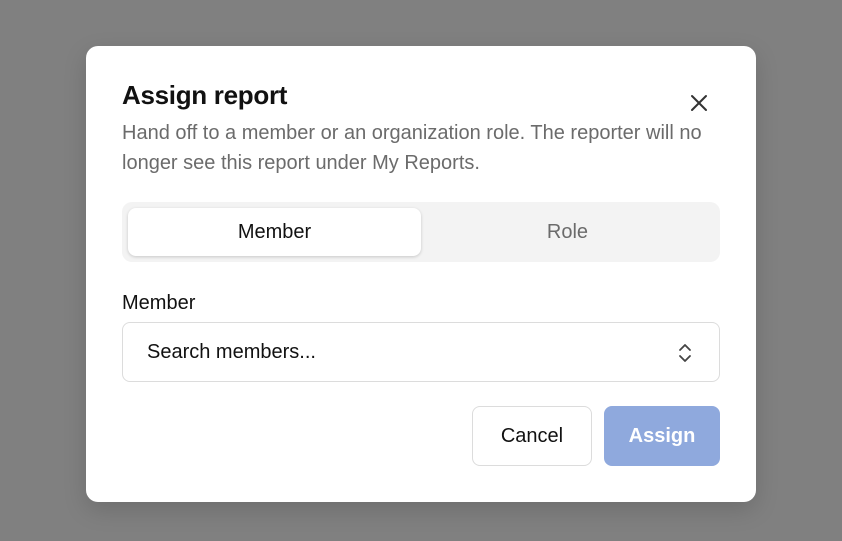 Image resolution: width=842 pixels, height=541 pixels. What do you see at coordinates (532, 436) in the screenshot?
I see `cancel-button: Cancel` at bounding box center [532, 436].